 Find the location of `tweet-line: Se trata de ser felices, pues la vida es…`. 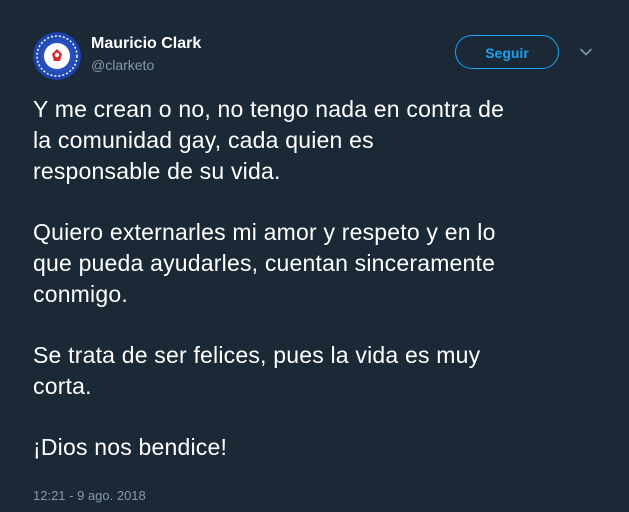

tweet-line: Se trata de ser felices, pues la vida es… is located at coordinates (257, 355).